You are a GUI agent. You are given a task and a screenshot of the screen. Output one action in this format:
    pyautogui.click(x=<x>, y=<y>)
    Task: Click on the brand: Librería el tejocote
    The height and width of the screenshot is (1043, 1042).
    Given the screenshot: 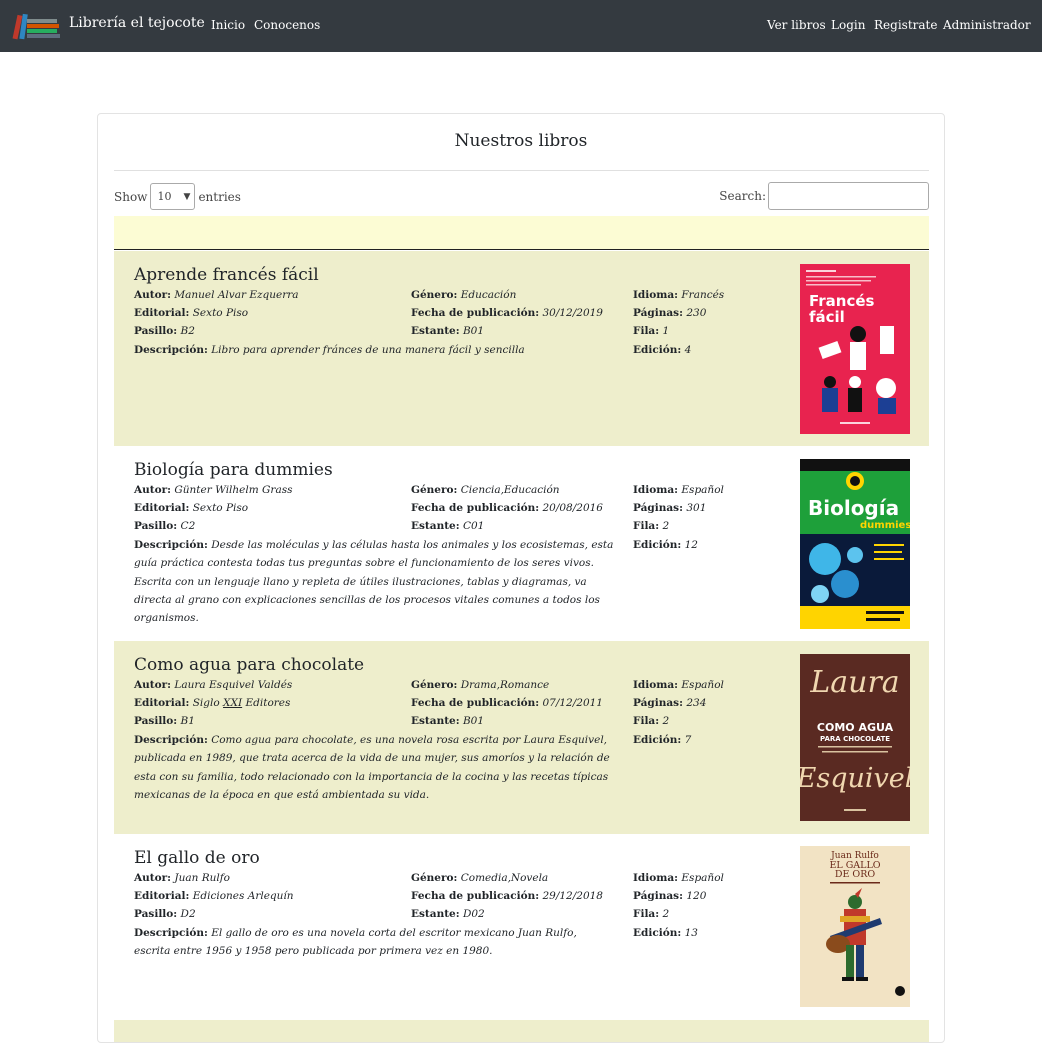 What is the action you would take?
    pyautogui.click(x=108, y=26)
    